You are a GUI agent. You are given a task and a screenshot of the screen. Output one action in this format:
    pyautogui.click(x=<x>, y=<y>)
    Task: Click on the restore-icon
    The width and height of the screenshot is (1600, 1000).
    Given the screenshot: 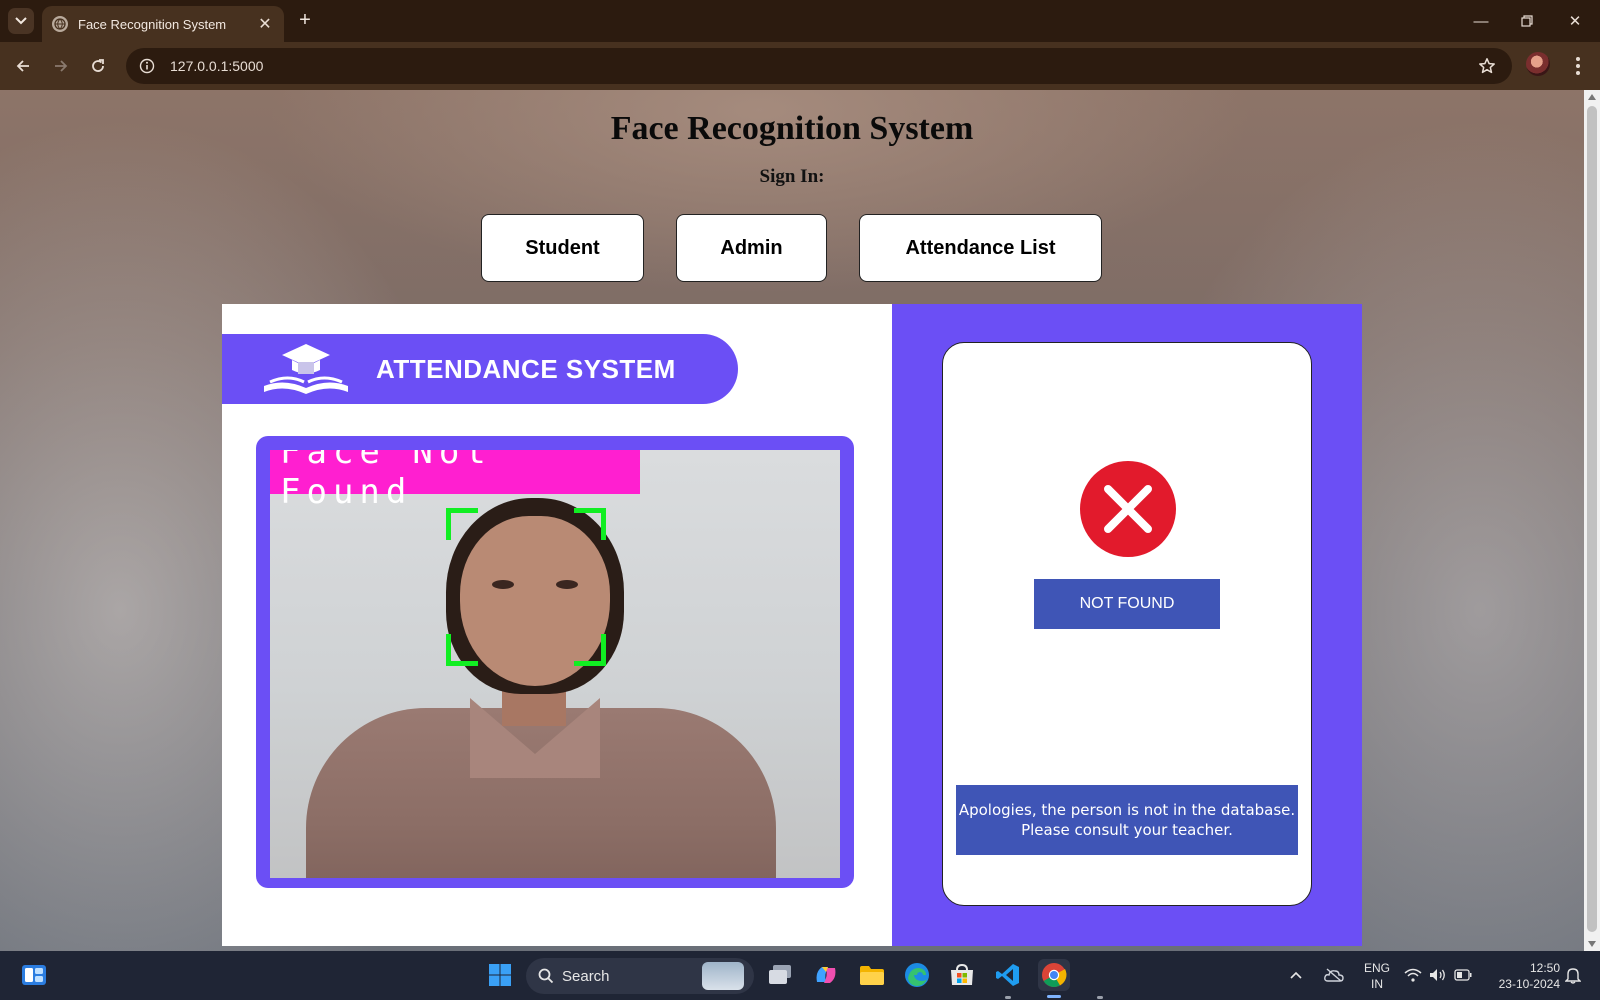 What is the action you would take?
    pyautogui.click(x=1527, y=21)
    